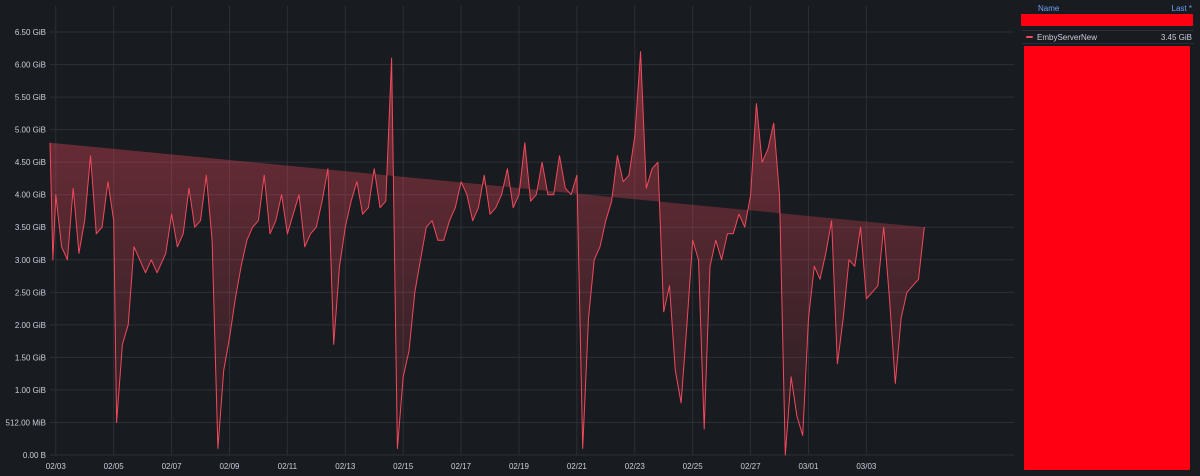  Describe the element at coordinates (26, 422) in the screenshot. I see `y-tick-label: 512.00 MiB` at that location.